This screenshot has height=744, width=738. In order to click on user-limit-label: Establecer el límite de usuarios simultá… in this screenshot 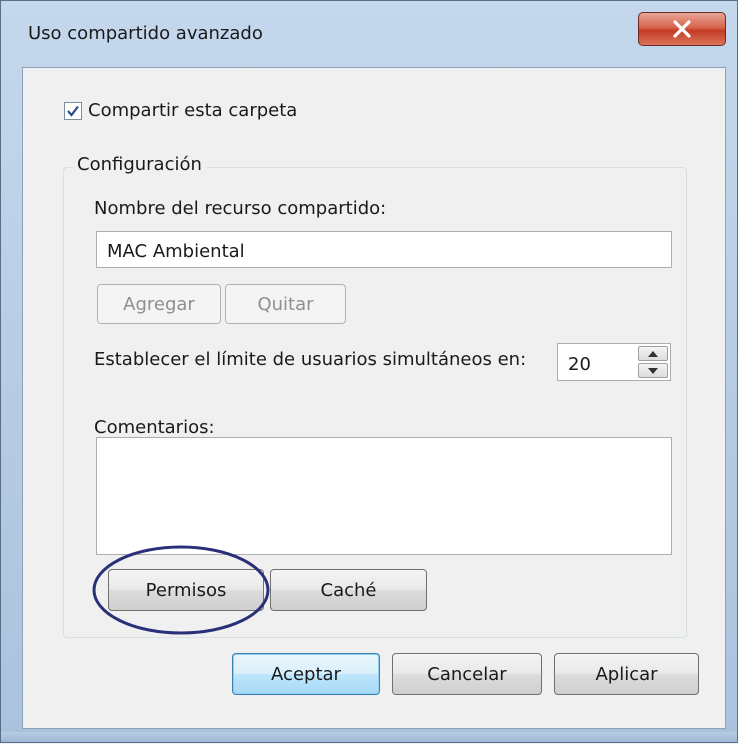, I will do `click(310, 359)`.